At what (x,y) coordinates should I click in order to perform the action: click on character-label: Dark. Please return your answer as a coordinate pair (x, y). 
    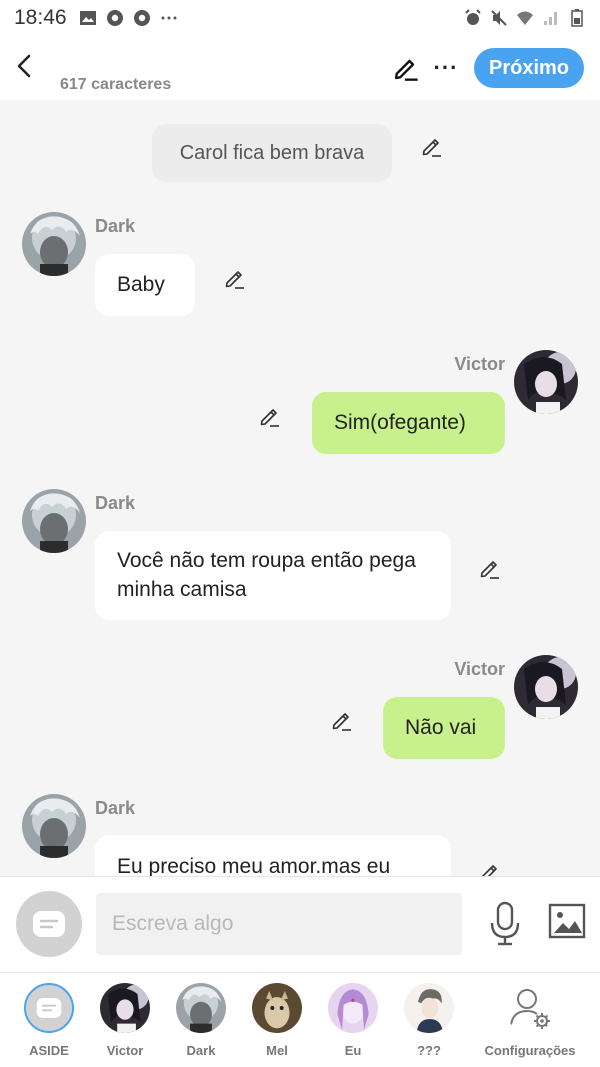
    Looking at the image, I should click on (201, 1050).